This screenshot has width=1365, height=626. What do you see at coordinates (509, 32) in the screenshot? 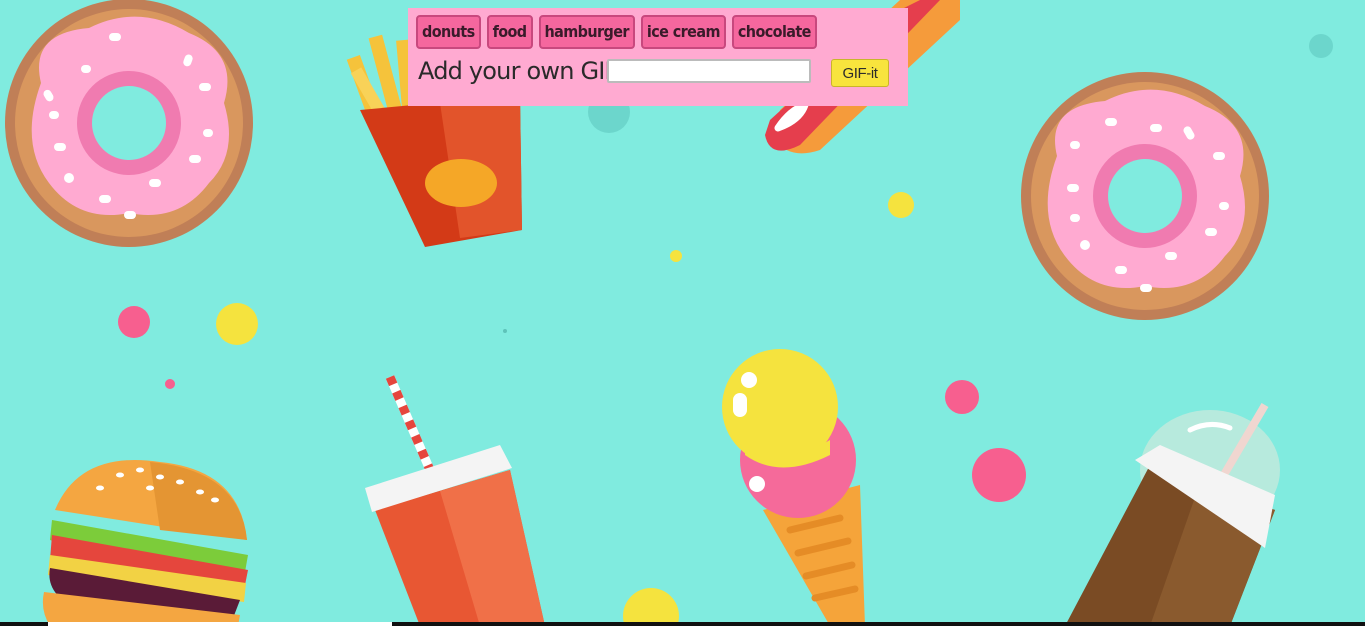
I see `tag-button-food: food` at bounding box center [509, 32].